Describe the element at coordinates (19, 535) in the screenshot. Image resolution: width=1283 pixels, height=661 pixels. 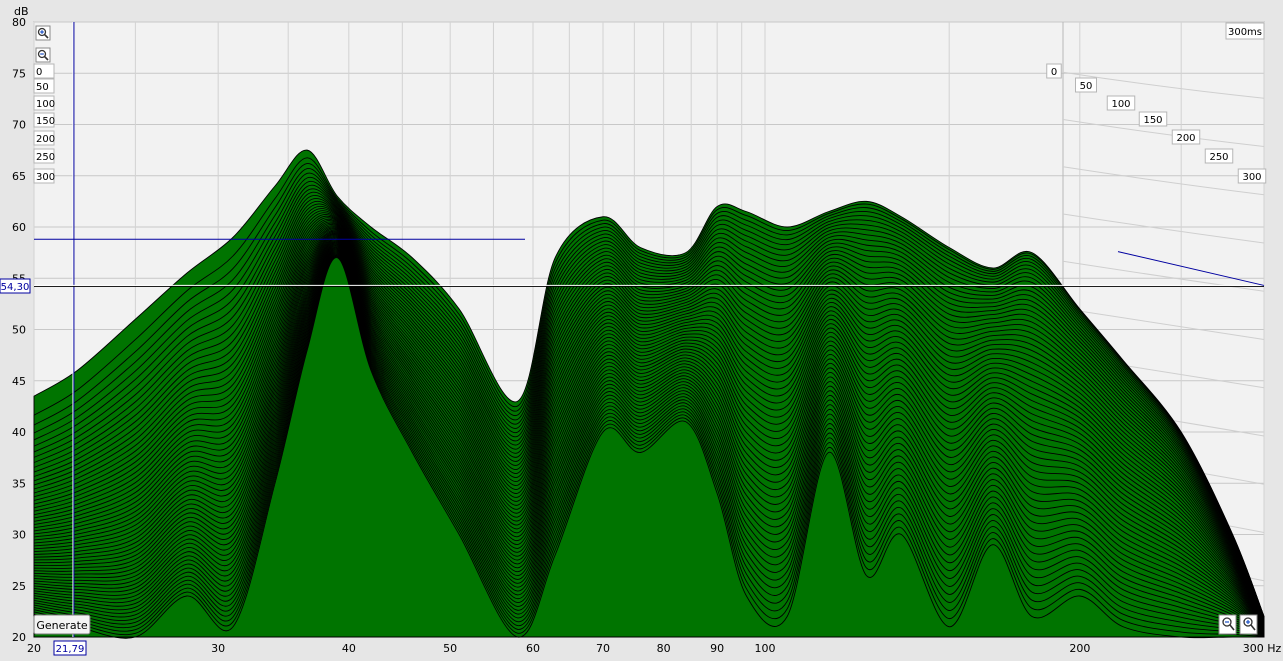
I see `y-tick-label: 30` at that location.